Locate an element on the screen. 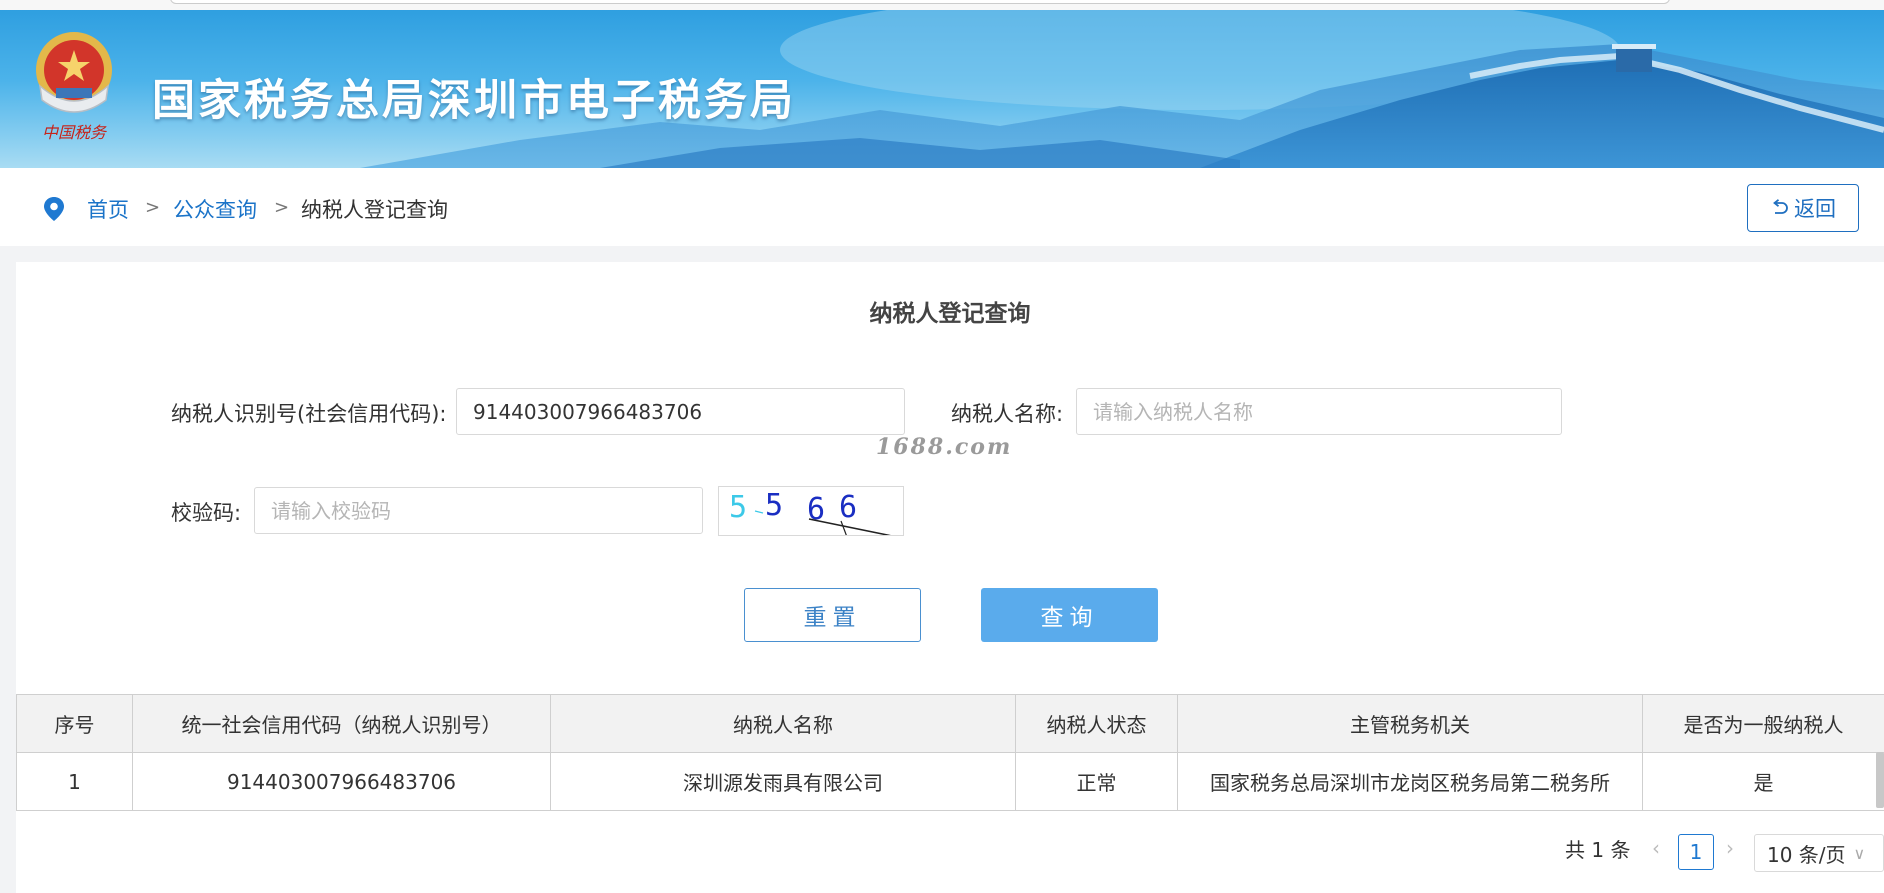 The image size is (1884, 893). page-title: 纳税人登记查询 is located at coordinates (950, 314).